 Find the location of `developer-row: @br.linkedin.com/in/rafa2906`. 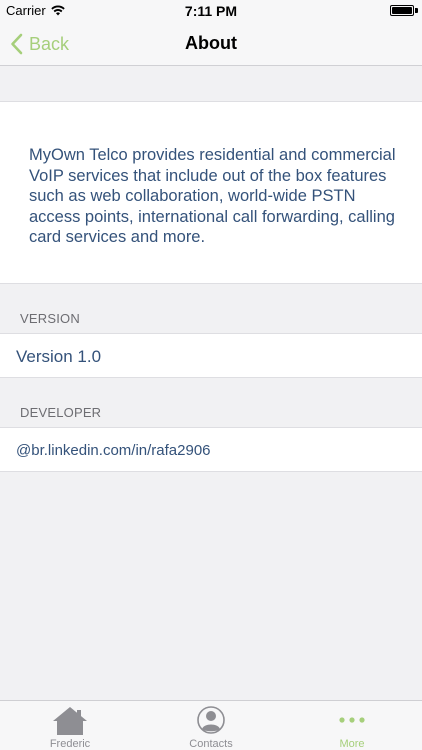

developer-row: @br.linkedin.com/in/rafa2906 is located at coordinates (211, 449).